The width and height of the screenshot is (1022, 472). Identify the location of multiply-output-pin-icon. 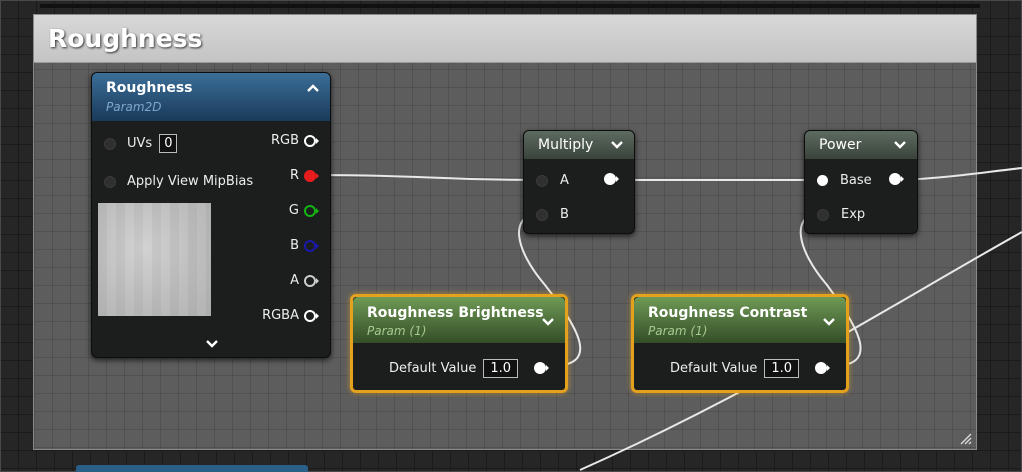
(612, 179).